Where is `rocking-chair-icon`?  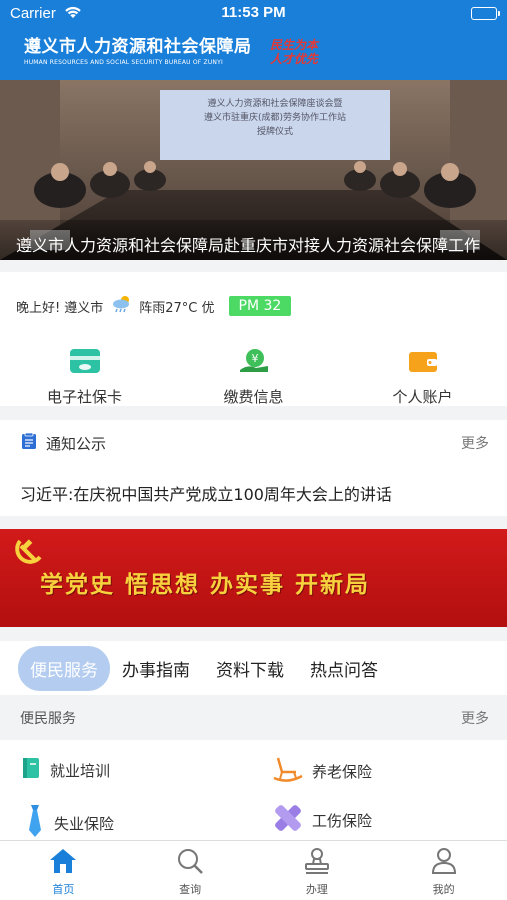 rocking-chair-icon is located at coordinates (288, 771).